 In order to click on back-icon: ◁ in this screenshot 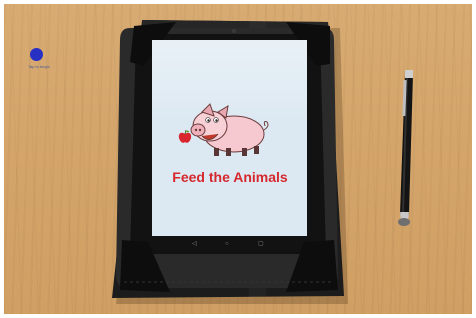, I will do `click(194, 244)`.